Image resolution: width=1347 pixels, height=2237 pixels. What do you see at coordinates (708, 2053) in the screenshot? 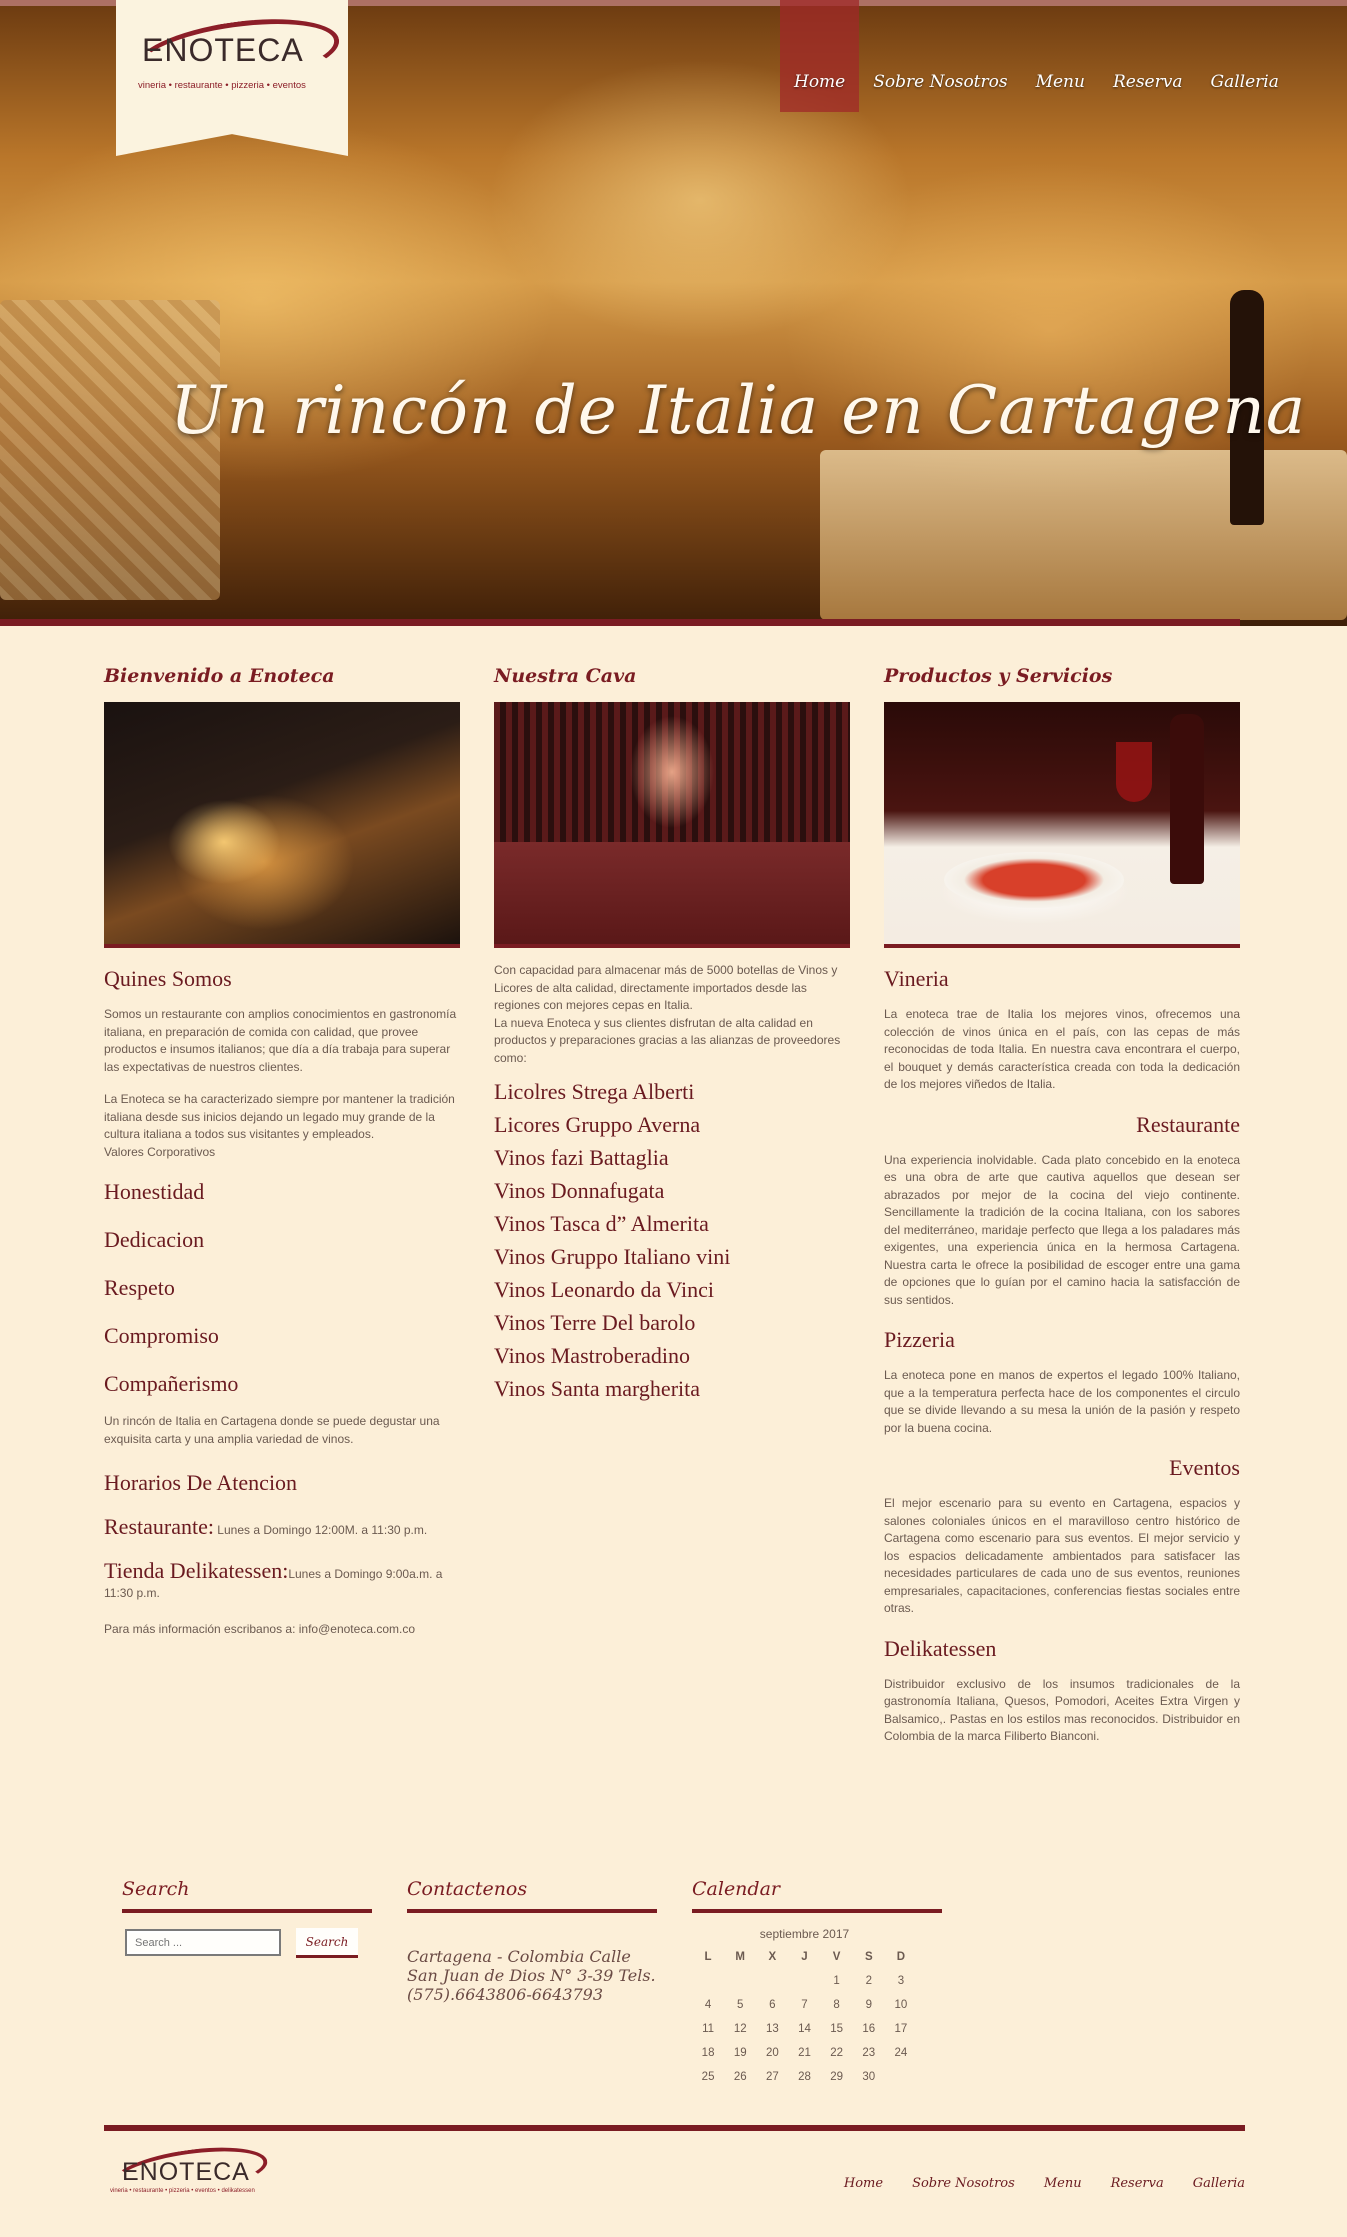
I see `calendar-day: 18` at bounding box center [708, 2053].